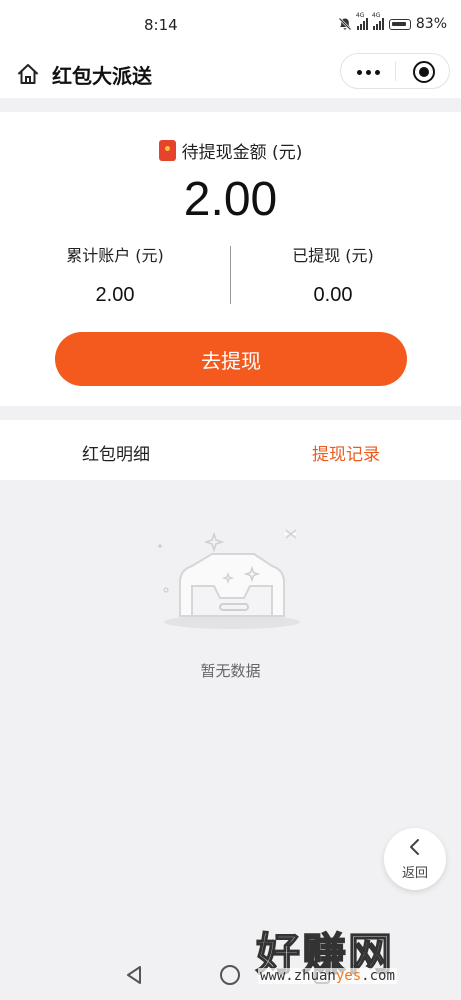 This screenshot has height=1000, width=461. What do you see at coordinates (352, 953) in the screenshot?
I see `watermark: 好赚网 www.zhuanyes.com` at bounding box center [352, 953].